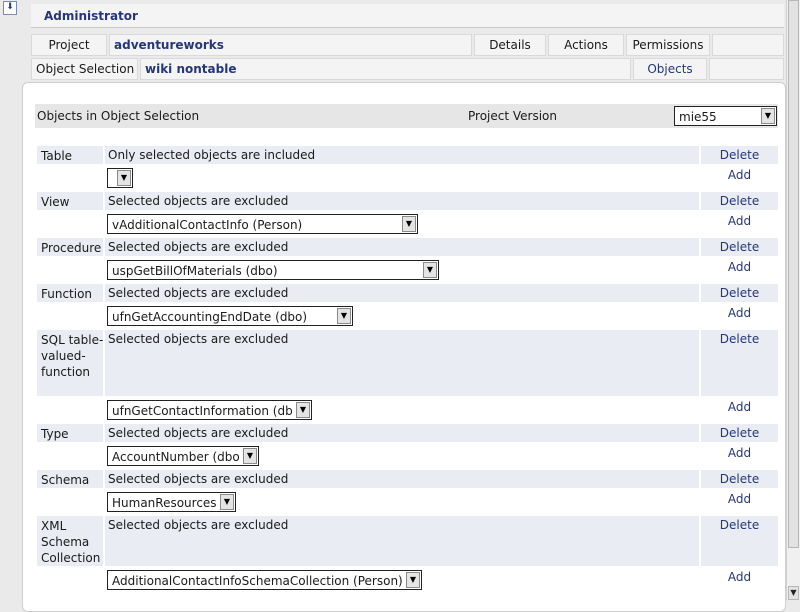  I want to click on object-selection-name: wiki nontable, so click(385, 69).